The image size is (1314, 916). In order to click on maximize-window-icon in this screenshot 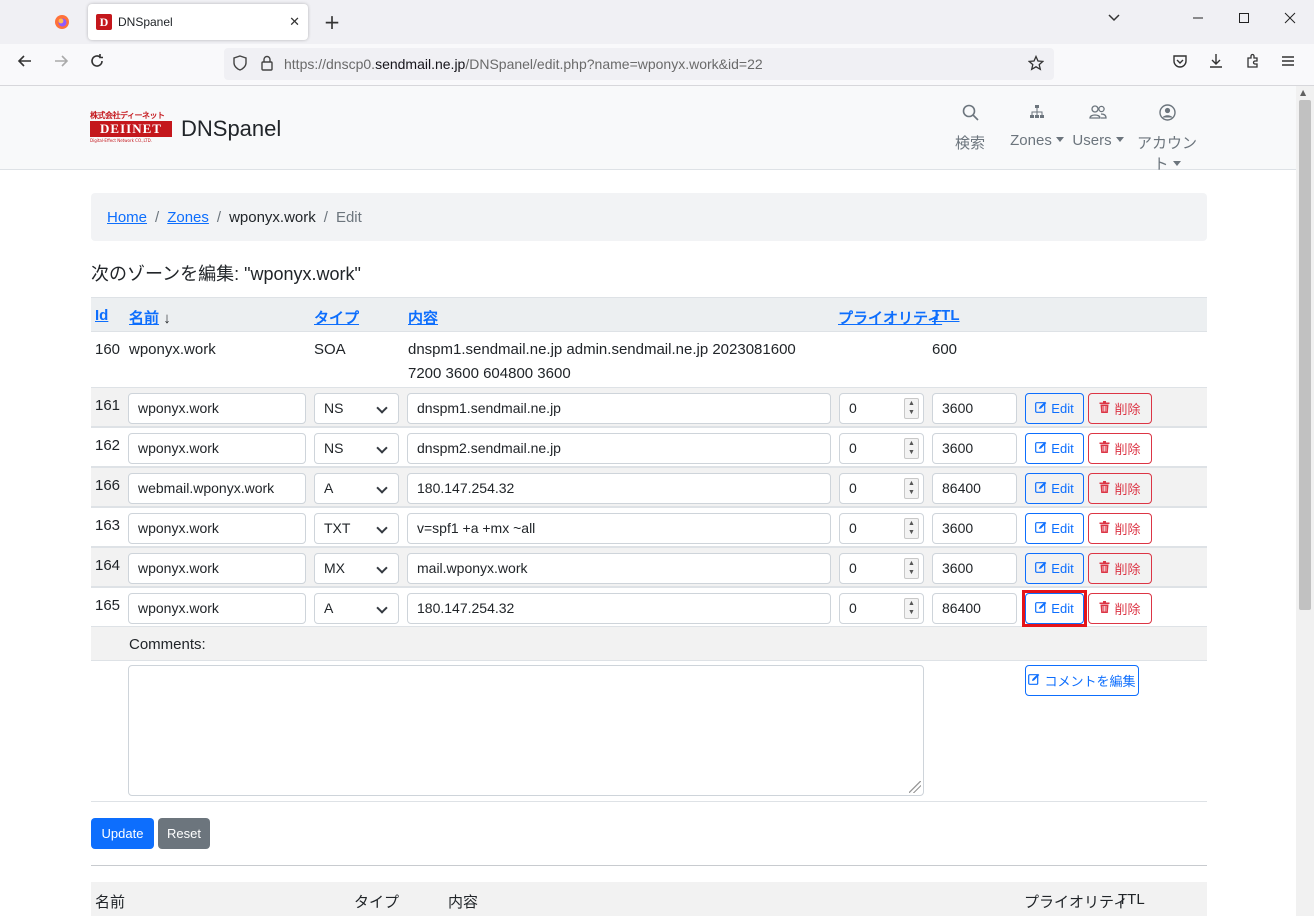, I will do `click(1244, 19)`.